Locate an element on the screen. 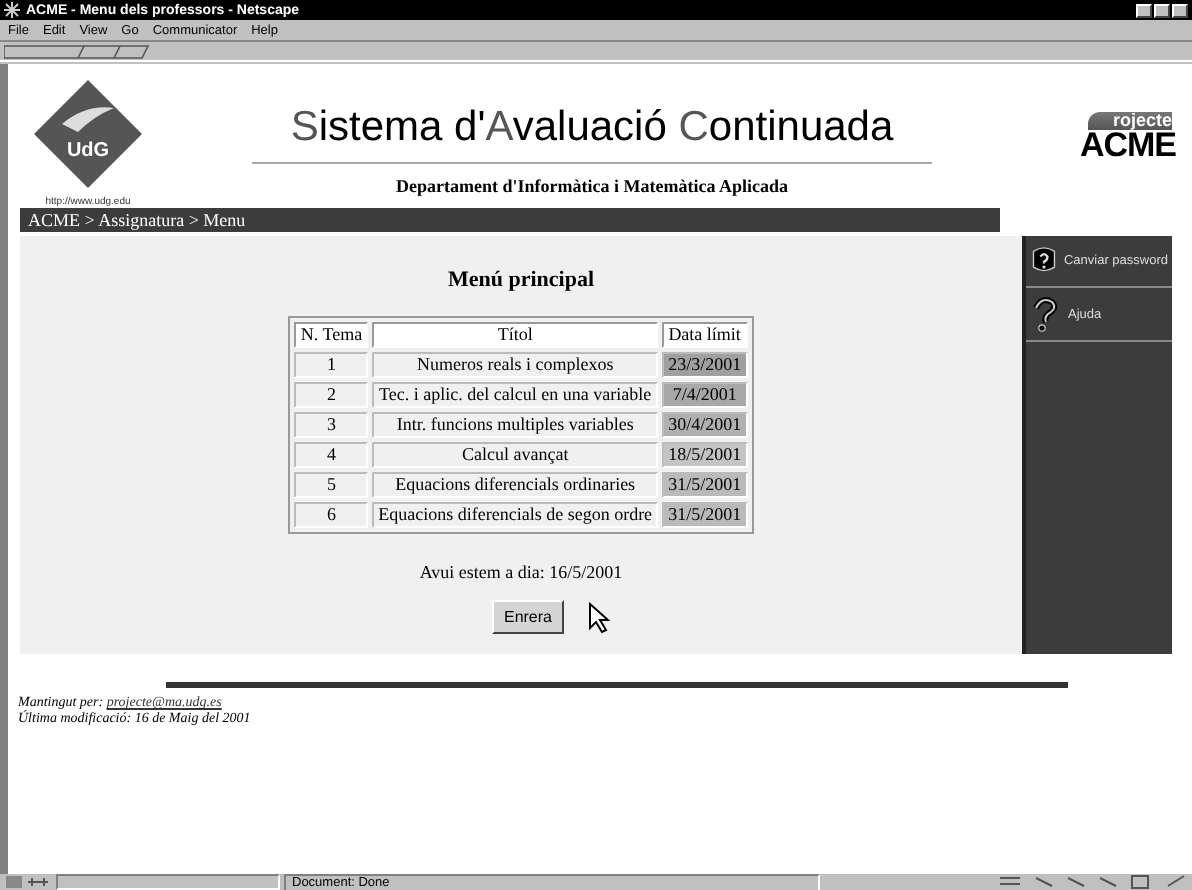  minimize-button is located at coordinates (1144, 10).